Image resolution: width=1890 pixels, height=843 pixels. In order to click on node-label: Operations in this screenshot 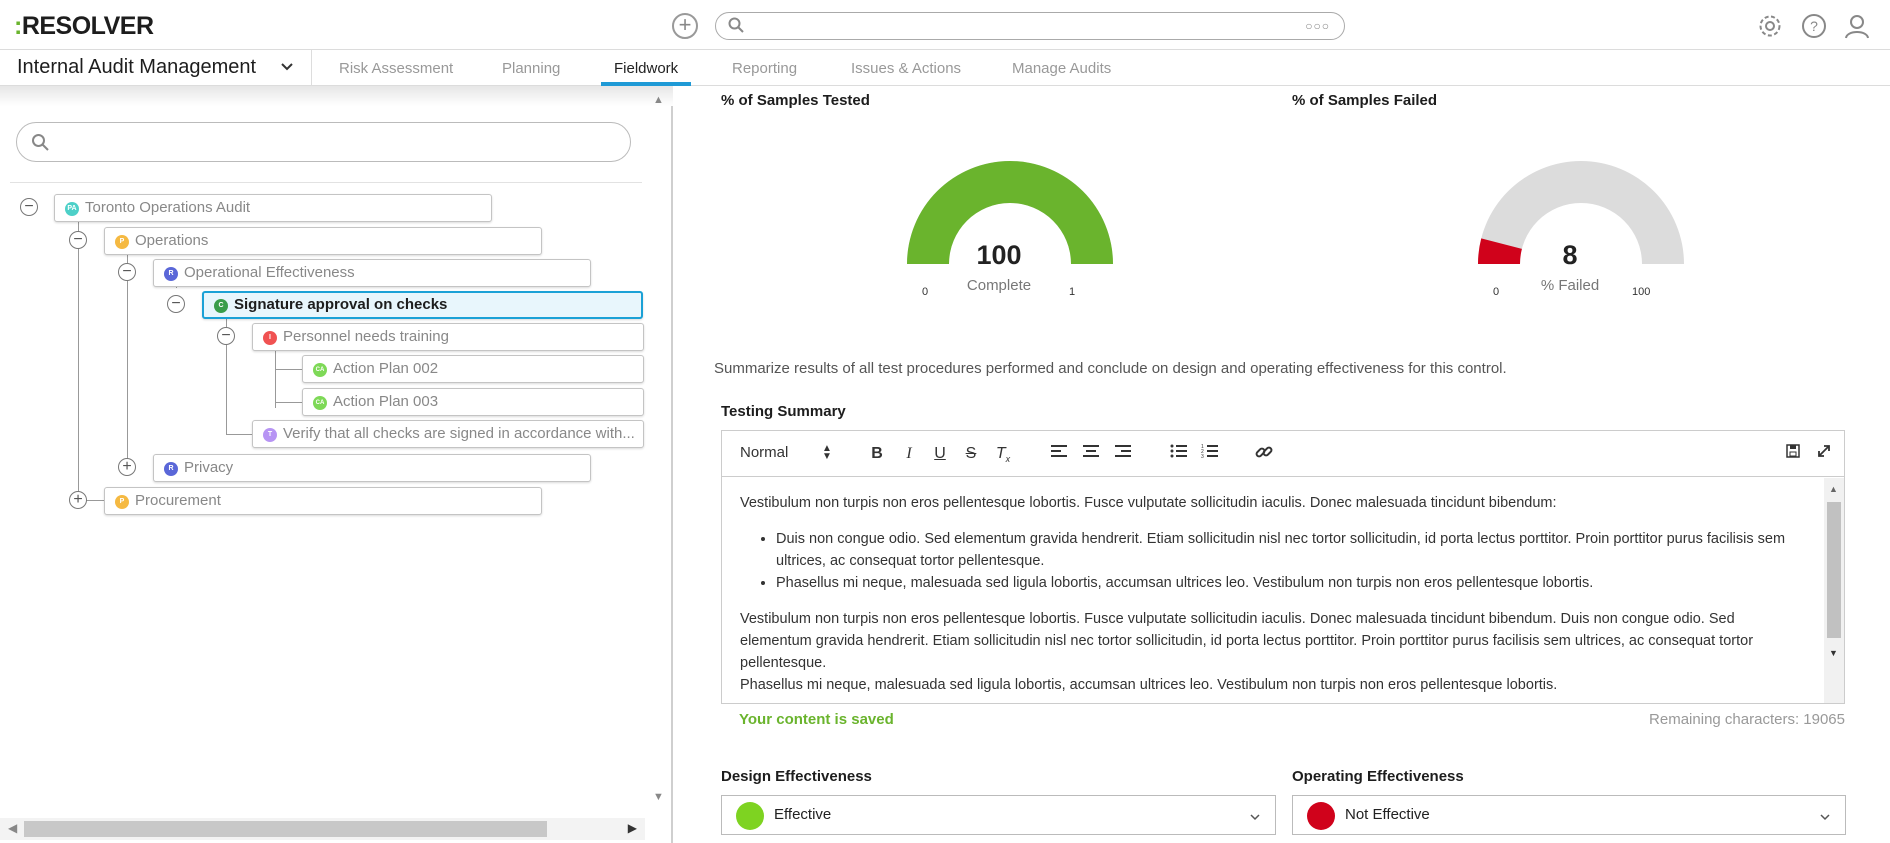, I will do `click(172, 240)`.